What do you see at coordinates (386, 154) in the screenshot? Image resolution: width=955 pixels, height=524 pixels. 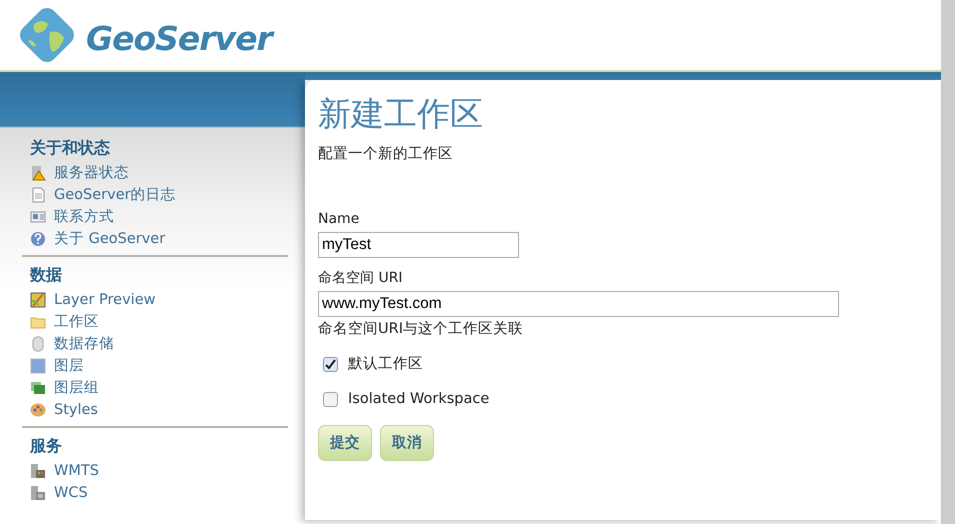 I see `page-description: 配置一个新的工作区` at bounding box center [386, 154].